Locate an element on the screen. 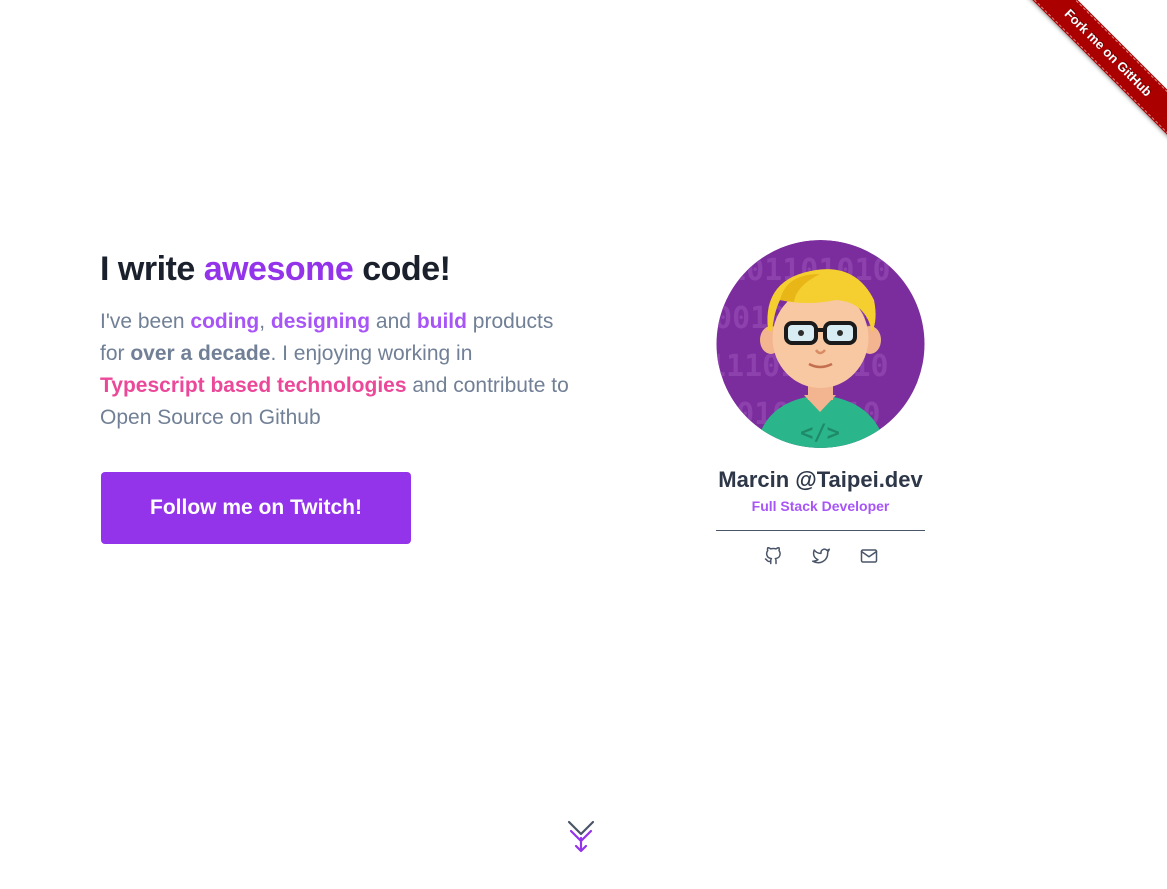 The width and height of the screenshot is (1167, 889). profile-divider is located at coordinates (820, 530).